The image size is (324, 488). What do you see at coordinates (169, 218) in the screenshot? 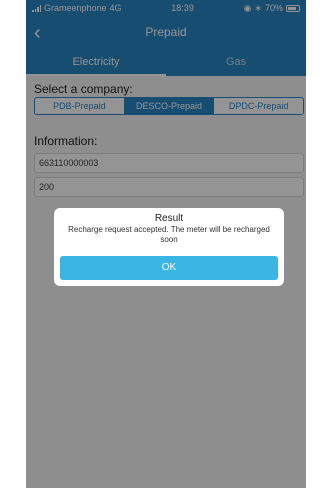
I see `dialog-title: Result` at bounding box center [169, 218].